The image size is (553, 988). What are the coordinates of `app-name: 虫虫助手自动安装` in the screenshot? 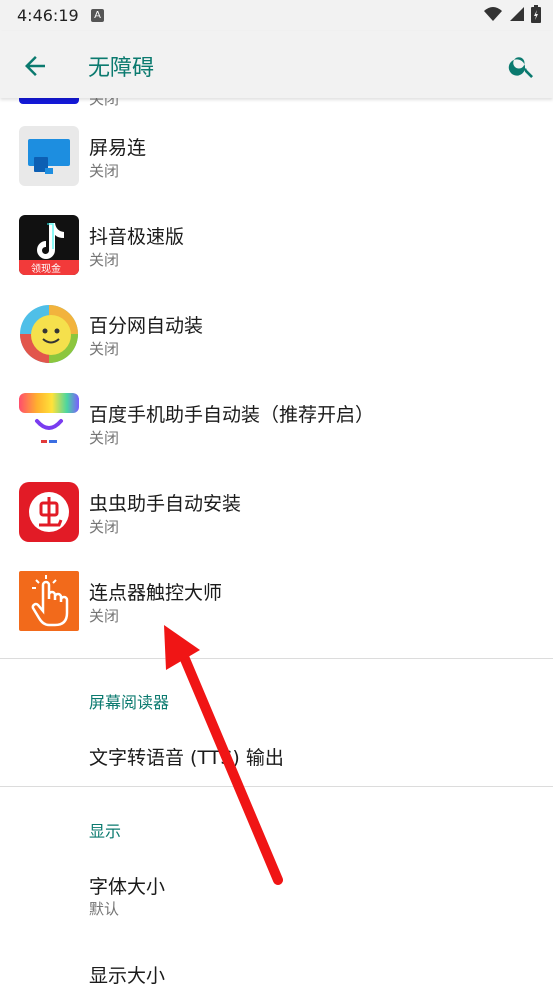 It's located at (165, 504).